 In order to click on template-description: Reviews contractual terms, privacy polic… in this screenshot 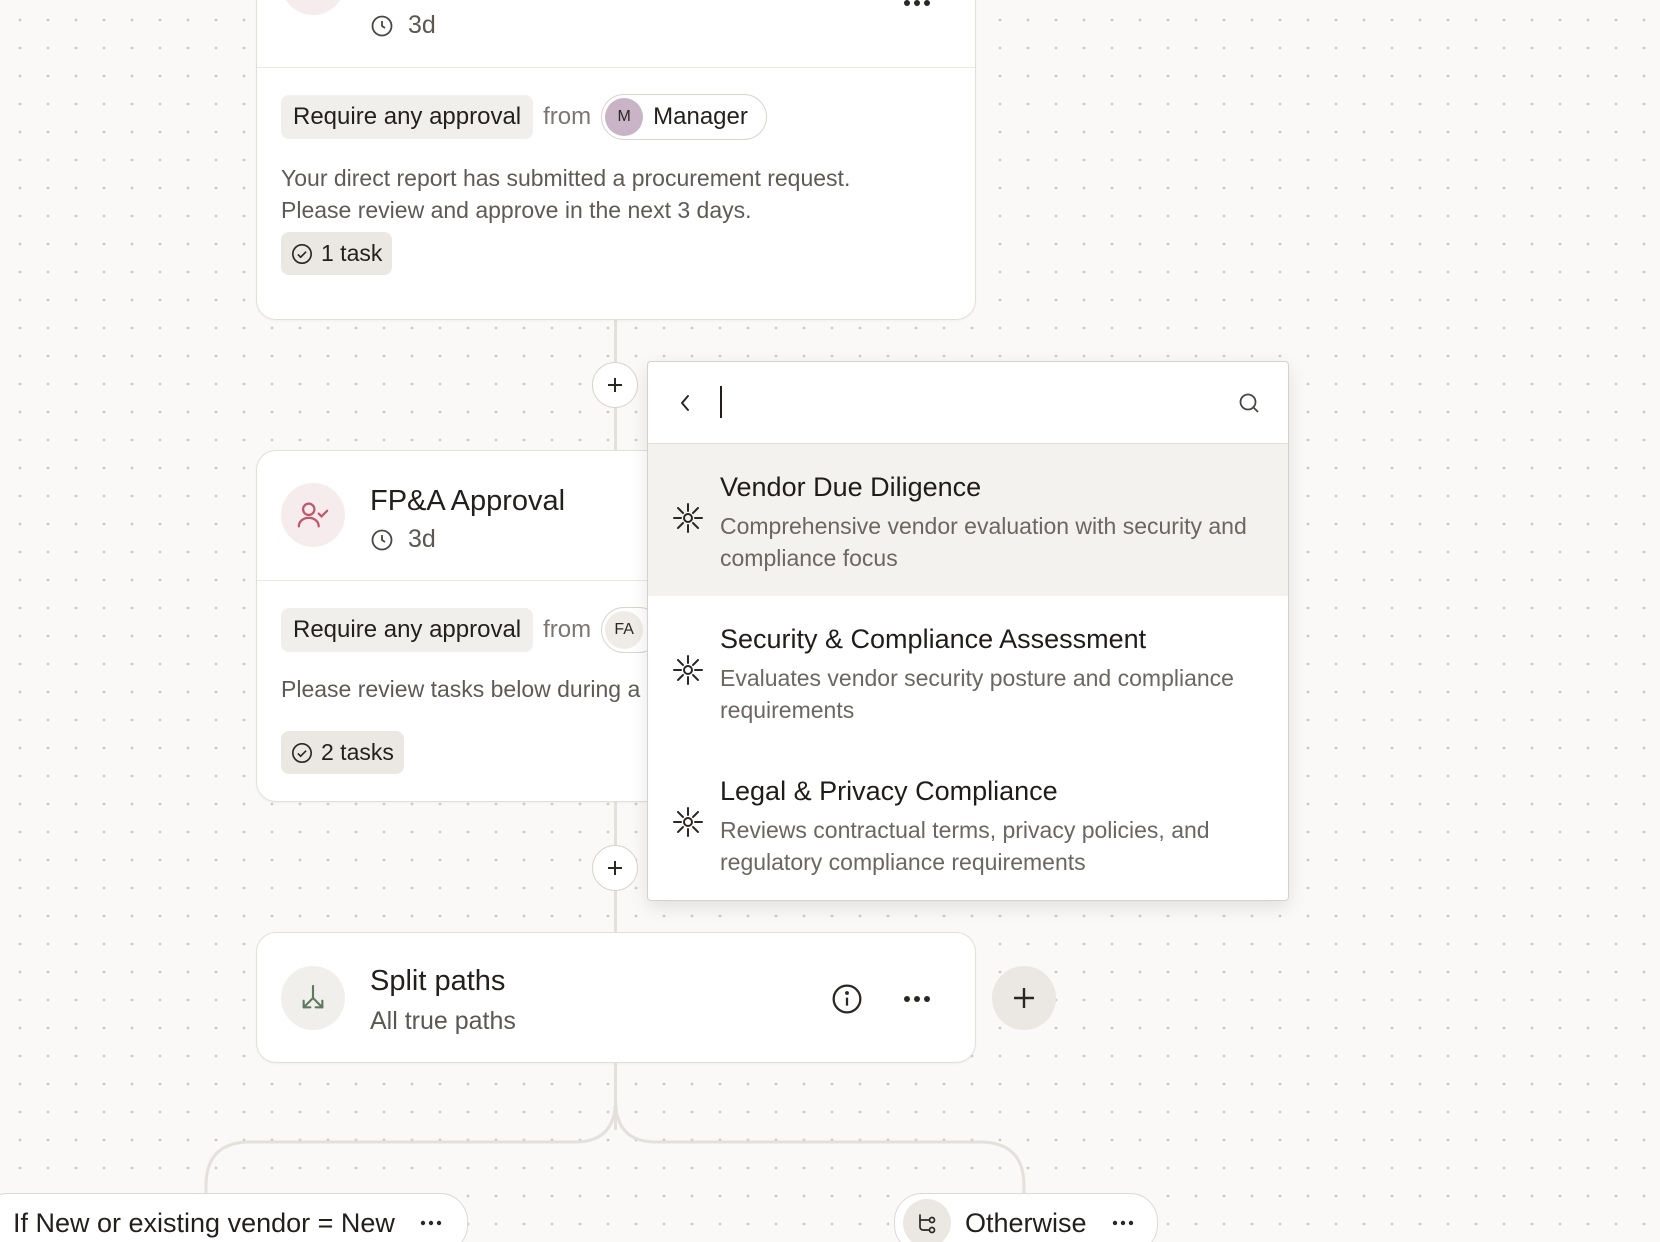, I will do `click(965, 846)`.